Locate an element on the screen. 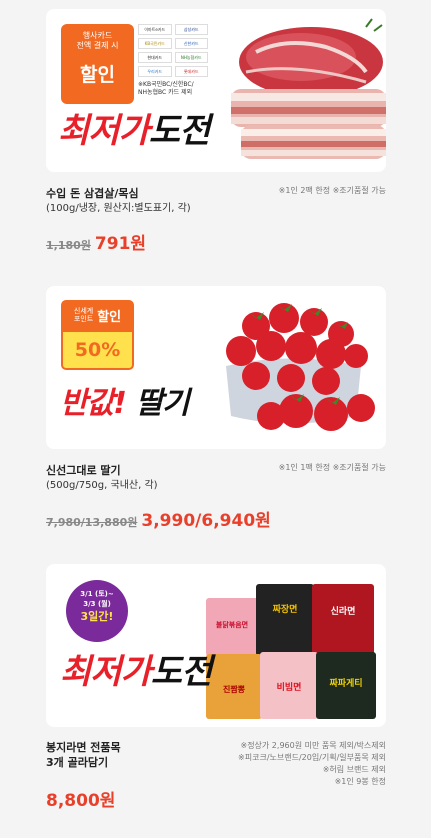  date-start: 3/1 (토)~ is located at coordinates (97, 594).